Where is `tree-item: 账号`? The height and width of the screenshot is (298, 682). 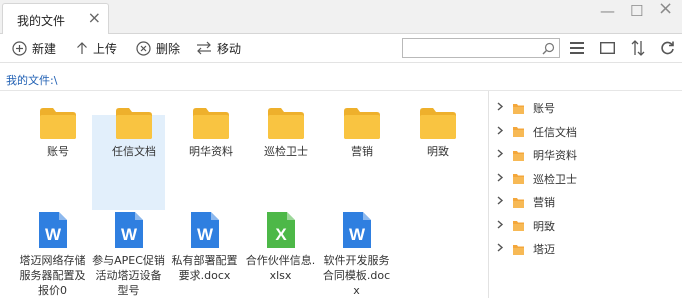
tree-item: 账号 is located at coordinates (585, 108).